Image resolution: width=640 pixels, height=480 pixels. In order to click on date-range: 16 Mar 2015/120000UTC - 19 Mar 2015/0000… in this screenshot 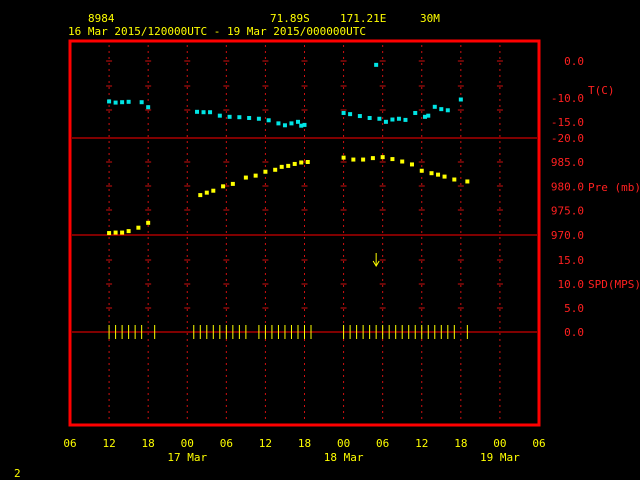, I will do `click(217, 31)`.